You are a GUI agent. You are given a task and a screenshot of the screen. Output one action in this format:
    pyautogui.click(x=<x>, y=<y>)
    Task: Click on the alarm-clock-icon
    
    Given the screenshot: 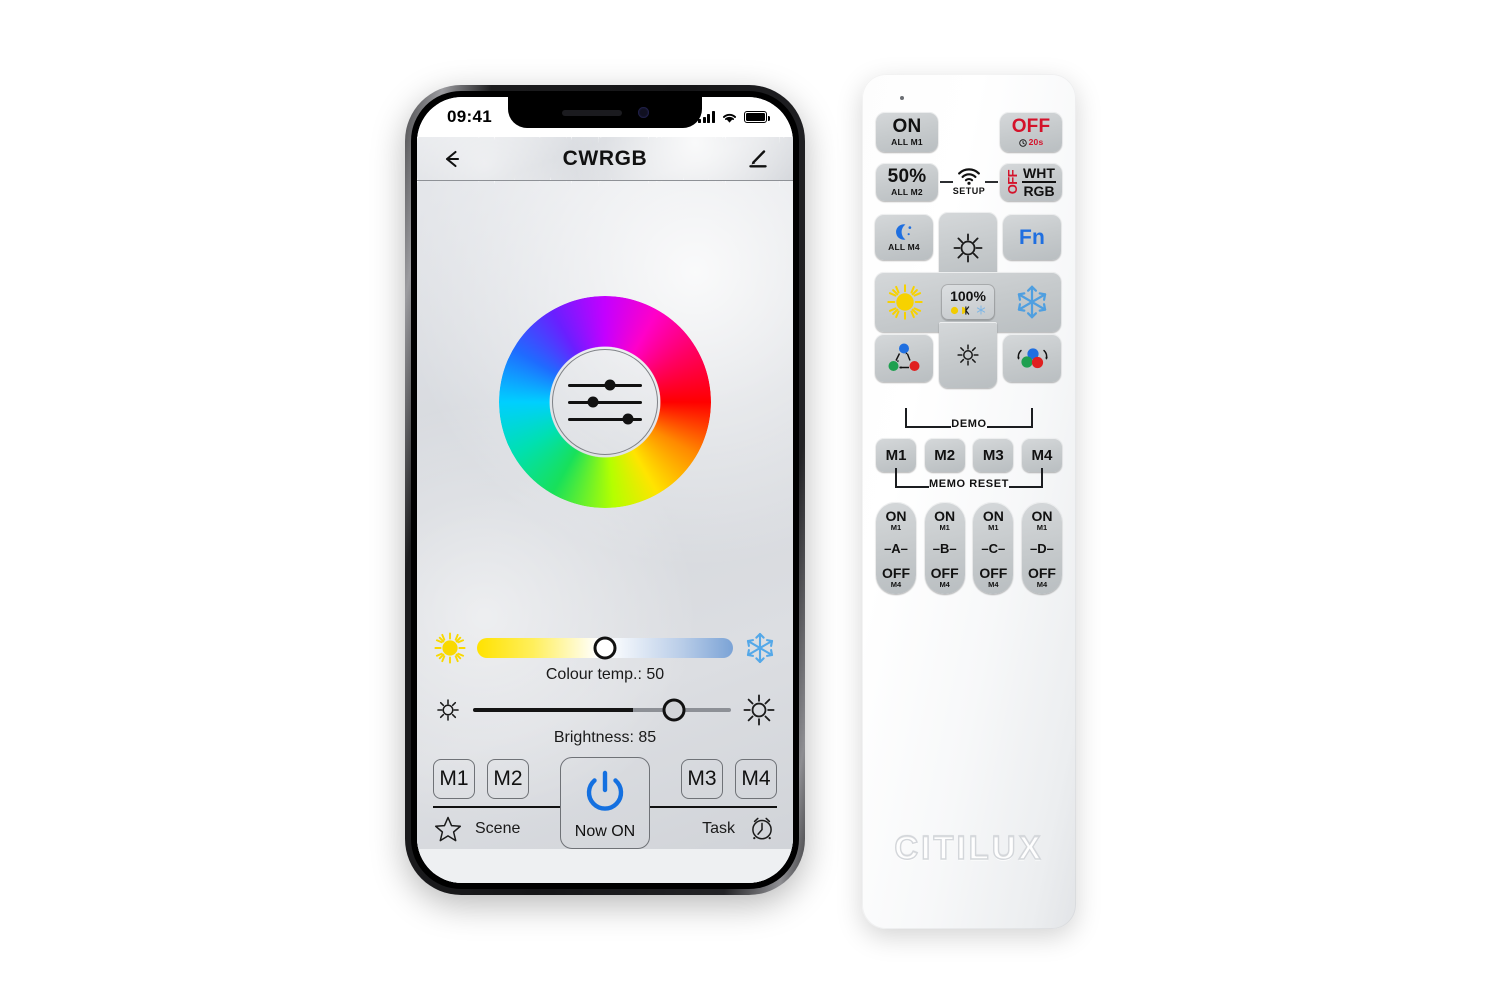 What is the action you would take?
    pyautogui.click(x=762, y=828)
    